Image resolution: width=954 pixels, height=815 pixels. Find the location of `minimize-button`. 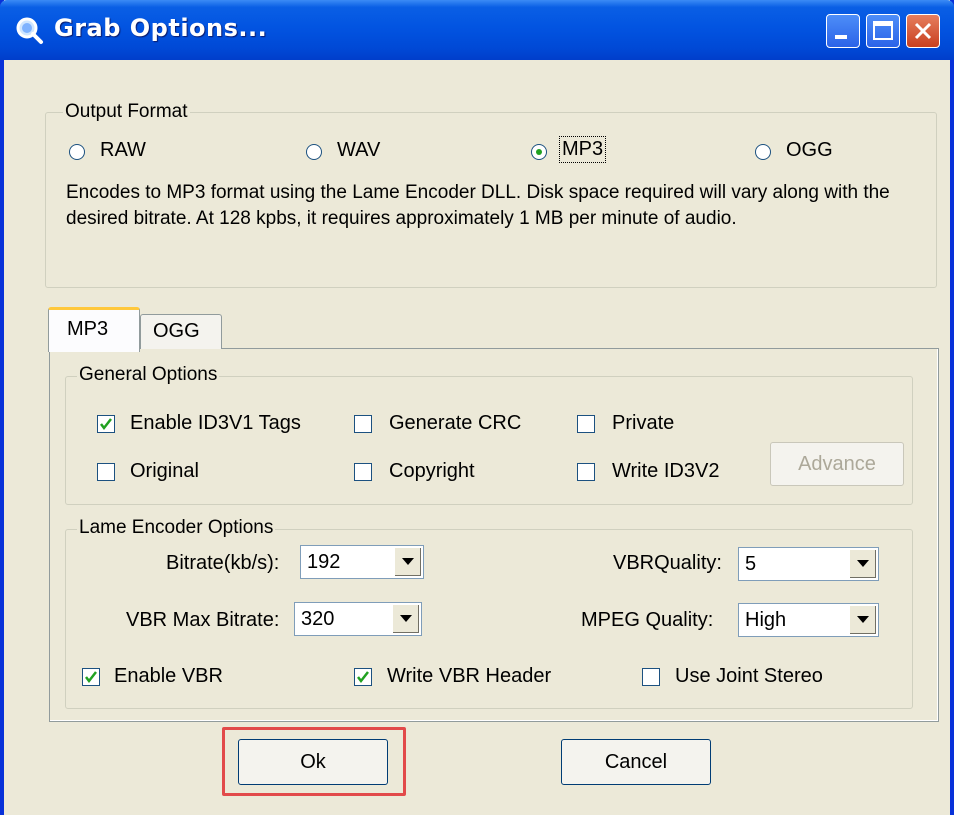

minimize-button is located at coordinates (843, 31).